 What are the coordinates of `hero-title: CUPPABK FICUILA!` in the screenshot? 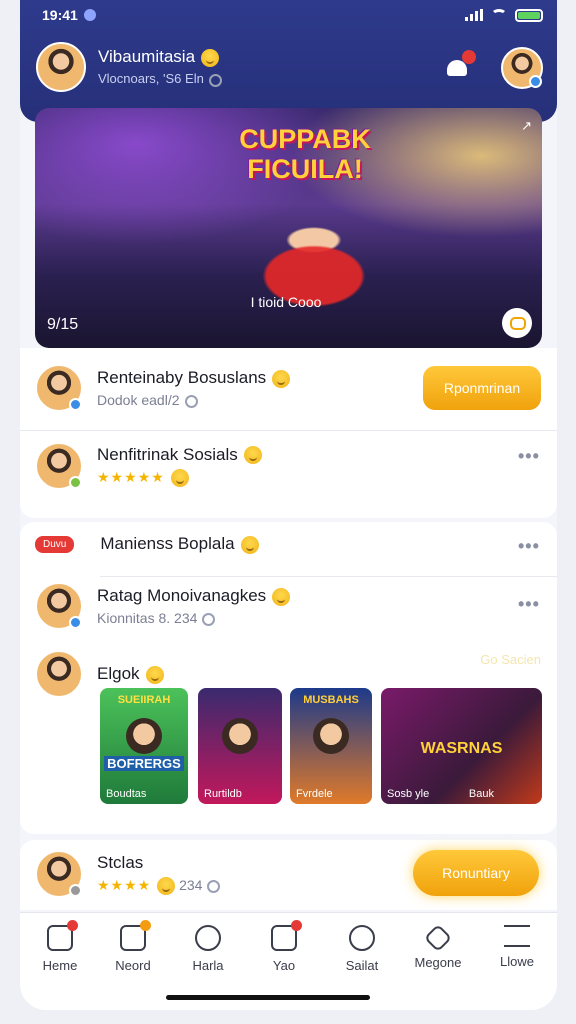 It's located at (305, 154).